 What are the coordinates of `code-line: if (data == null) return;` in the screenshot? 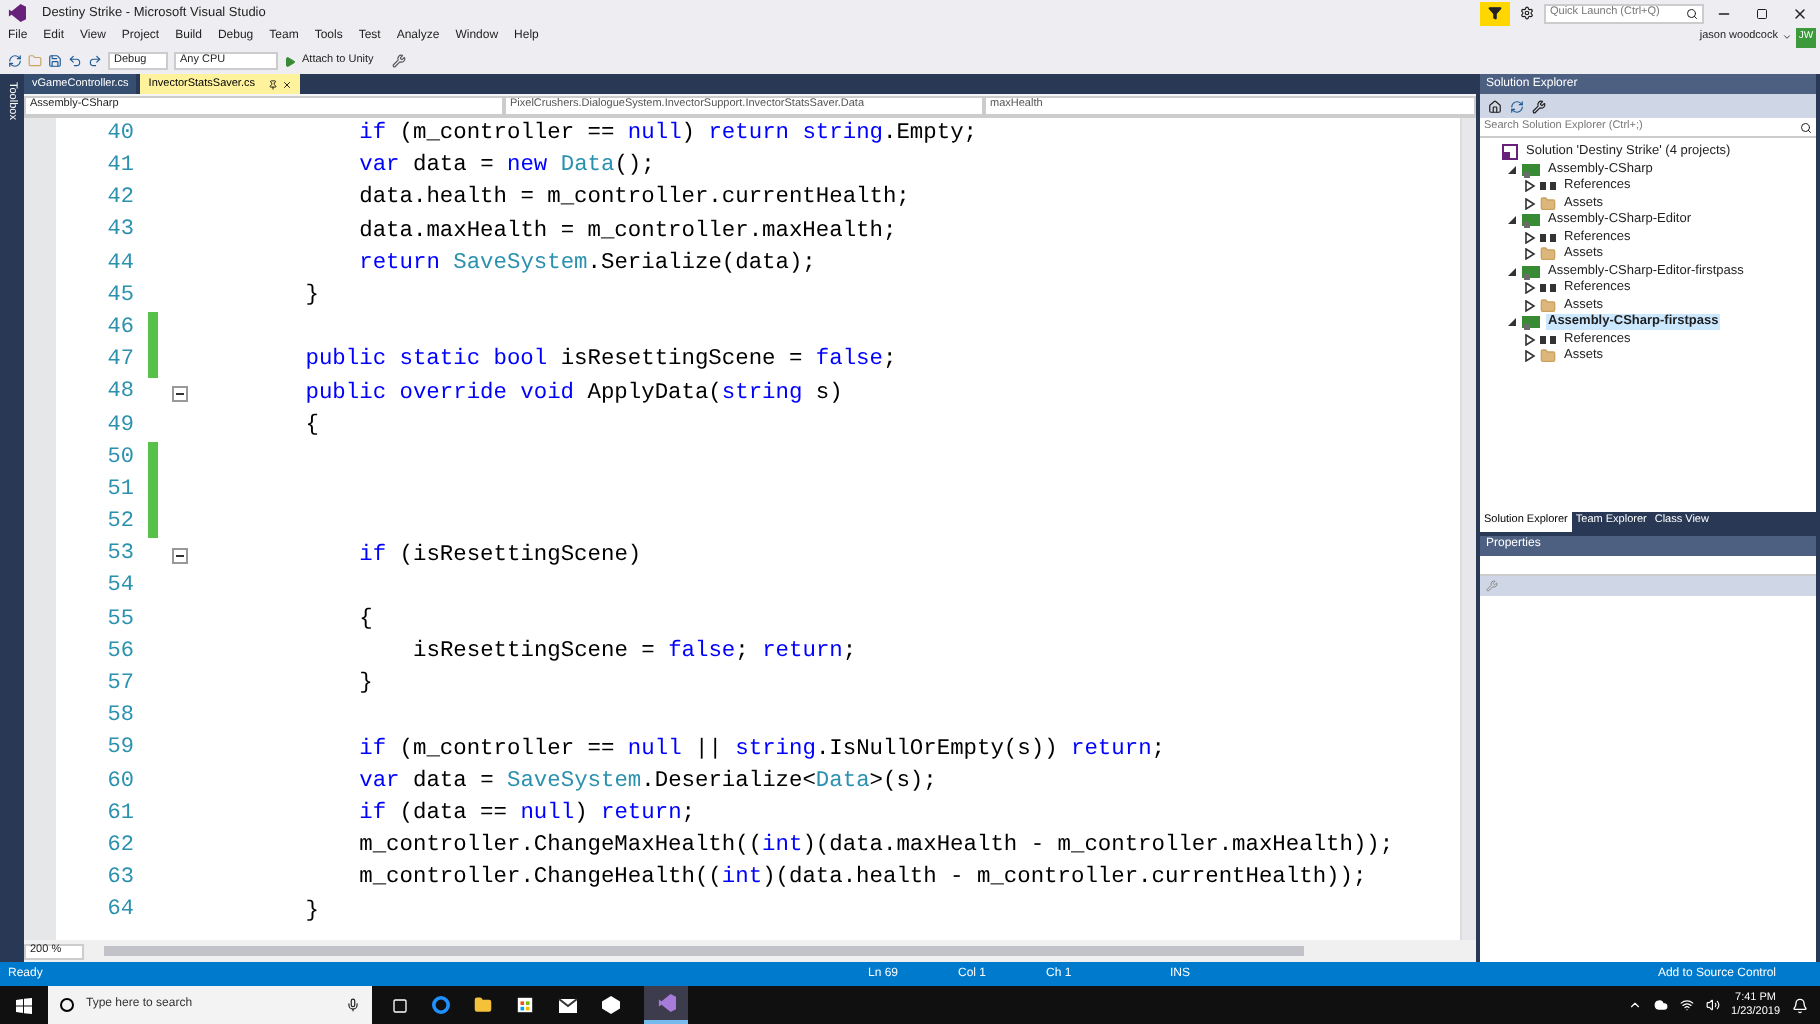 It's located at (527, 814).